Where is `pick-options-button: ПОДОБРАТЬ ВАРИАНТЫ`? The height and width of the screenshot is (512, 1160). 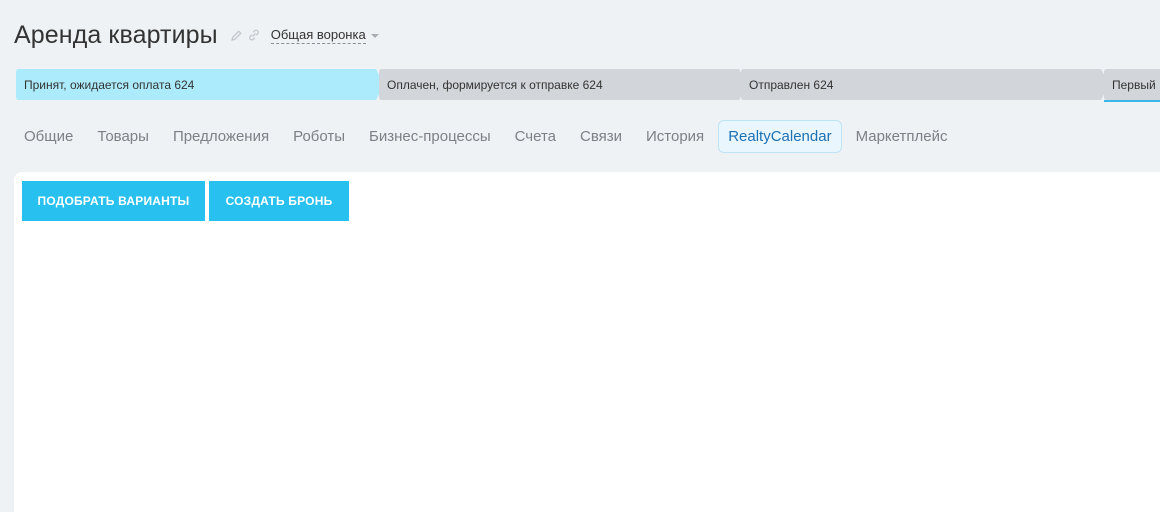
pick-options-button: ПОДОБРАТЬ ВАРИАНТЫ is located at coordinates (113, 201).